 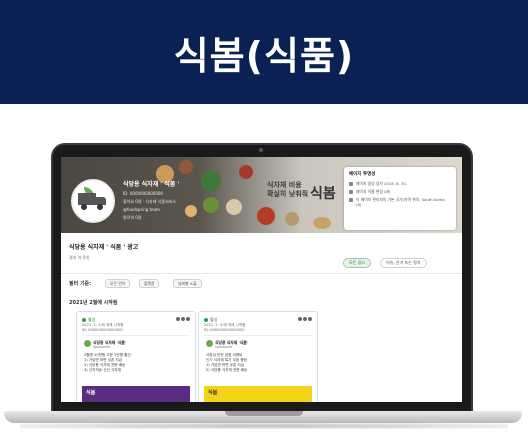 What do you see at coordinates (382, 183) in the screenshot?
I see `transparency-row-text: 페이지 생성 일자 2018. 8. 30.` at bounding box center [382, 183].